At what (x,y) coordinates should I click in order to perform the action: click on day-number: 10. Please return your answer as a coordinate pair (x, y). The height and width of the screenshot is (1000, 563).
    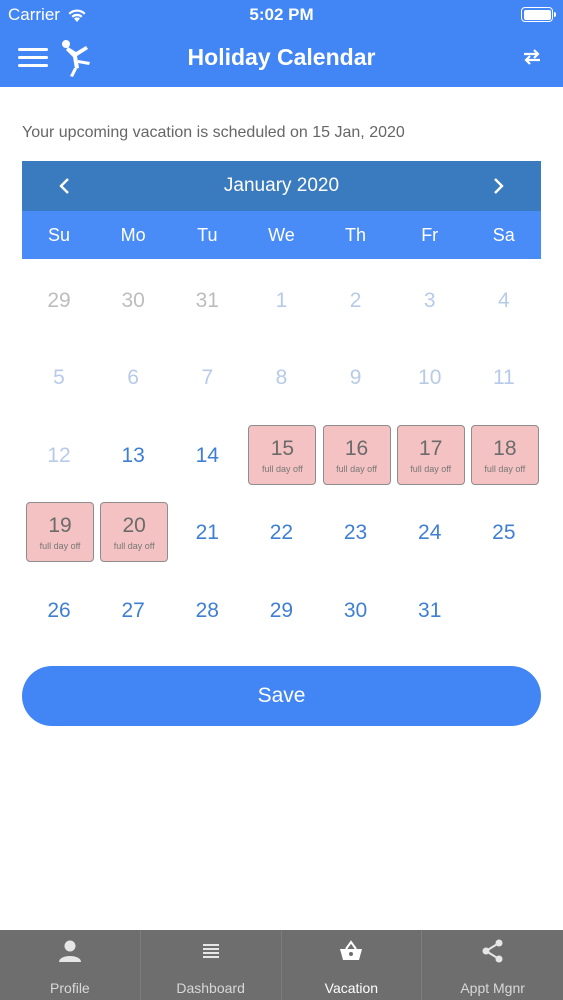
    Looking at the image, I should click on (430, 378).